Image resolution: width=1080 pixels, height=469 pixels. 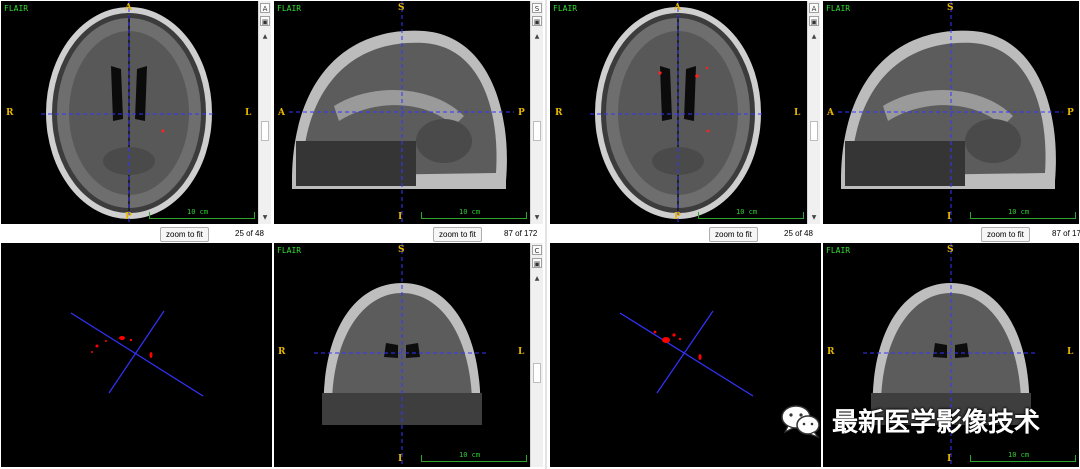 I want to click on view-toggle-button: C, so click(x=537, y=250).